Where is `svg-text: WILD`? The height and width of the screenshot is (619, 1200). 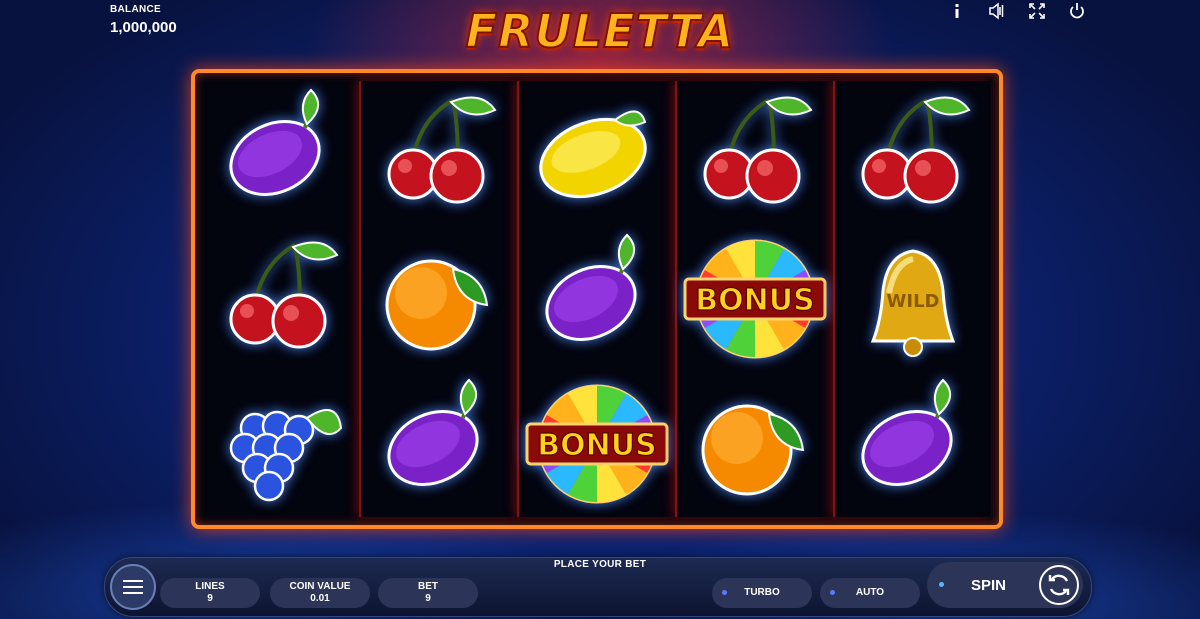
svg-text: WILD is located at coordinates (913, 301).